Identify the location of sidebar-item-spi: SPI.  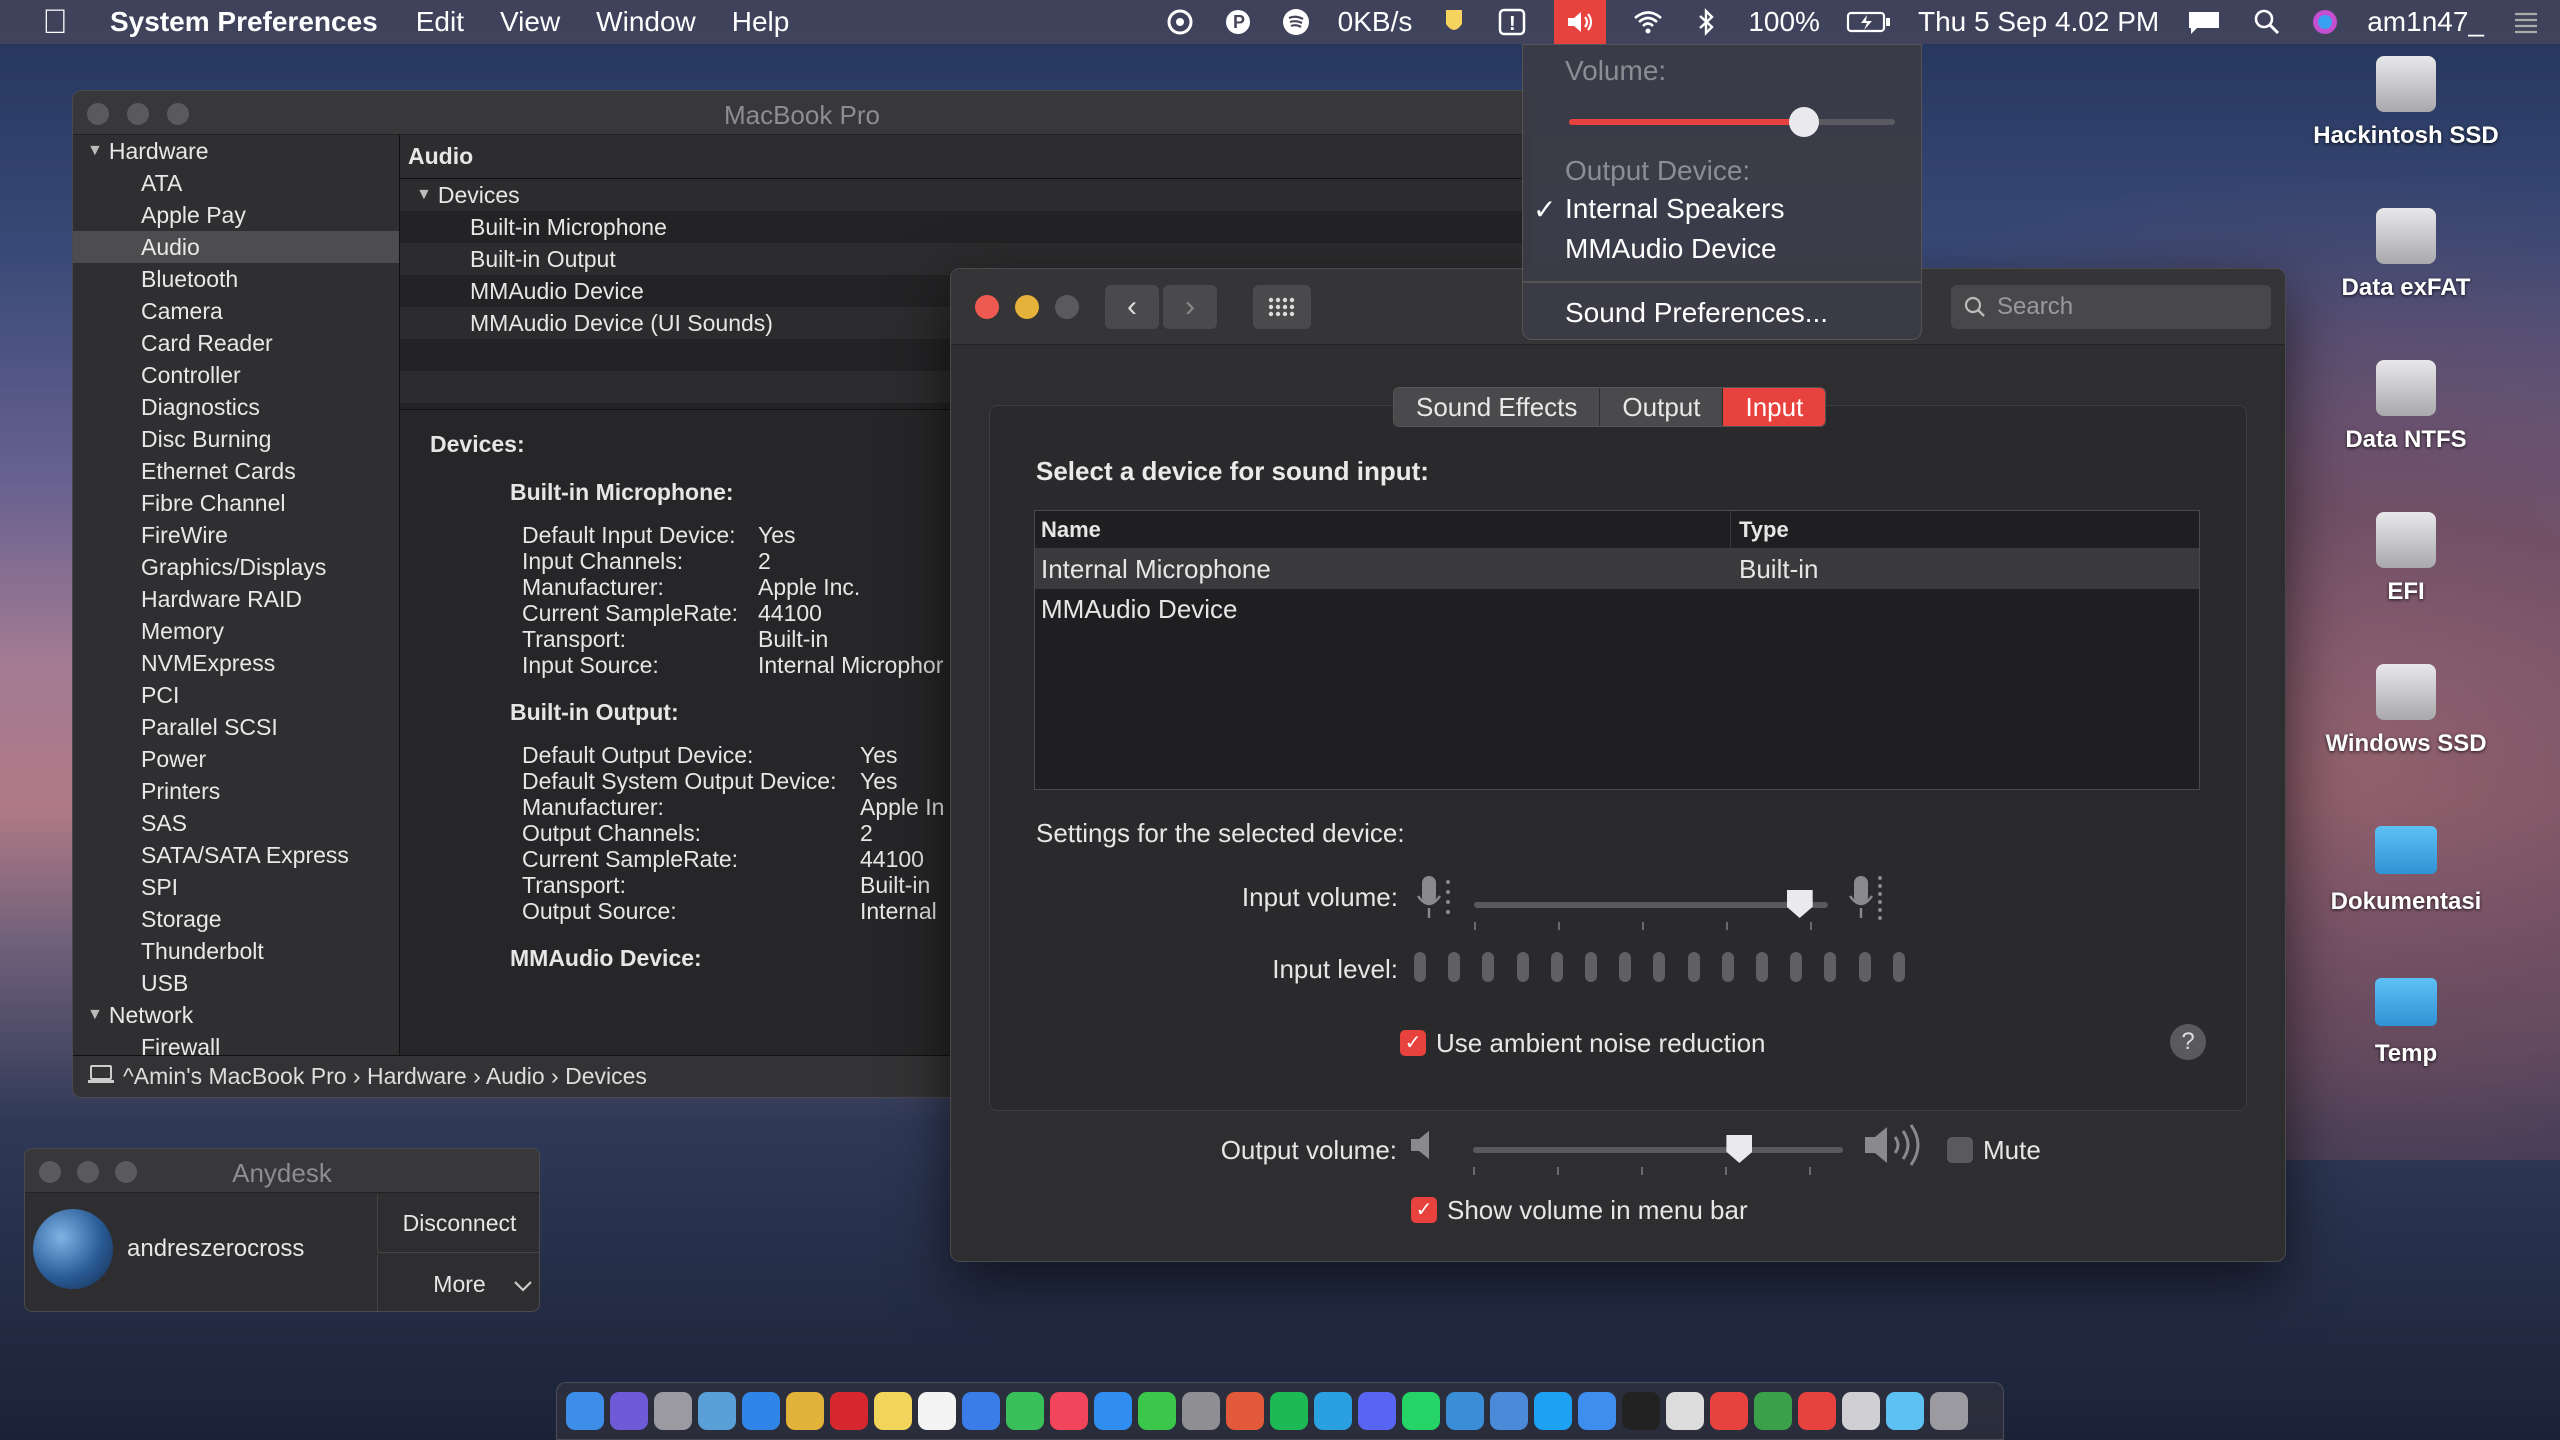
(236, 887).